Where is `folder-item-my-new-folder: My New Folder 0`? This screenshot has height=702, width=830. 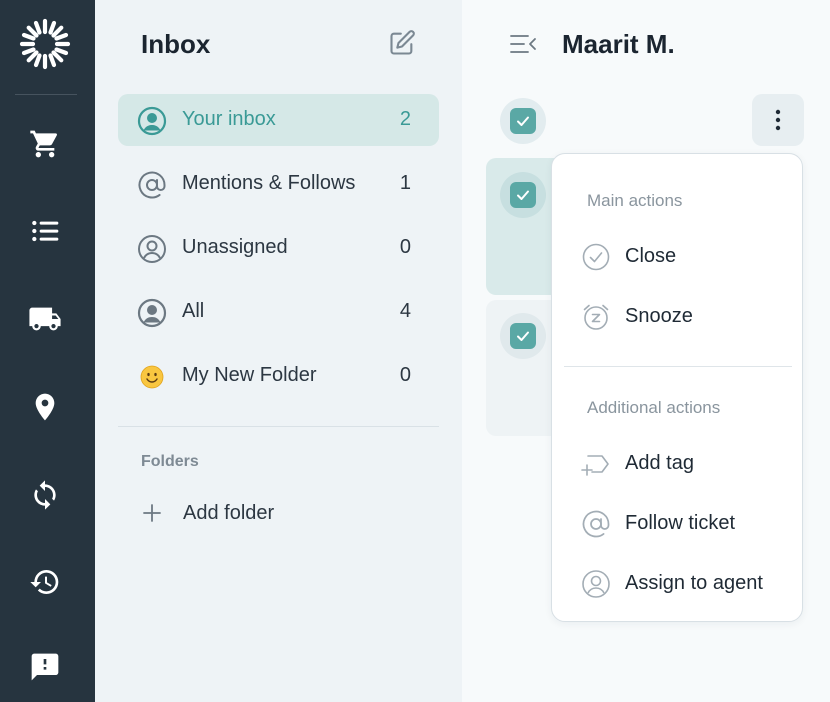
folder-item-my-new-folder: My New Folder 0 is located at coordinates (278, 376).